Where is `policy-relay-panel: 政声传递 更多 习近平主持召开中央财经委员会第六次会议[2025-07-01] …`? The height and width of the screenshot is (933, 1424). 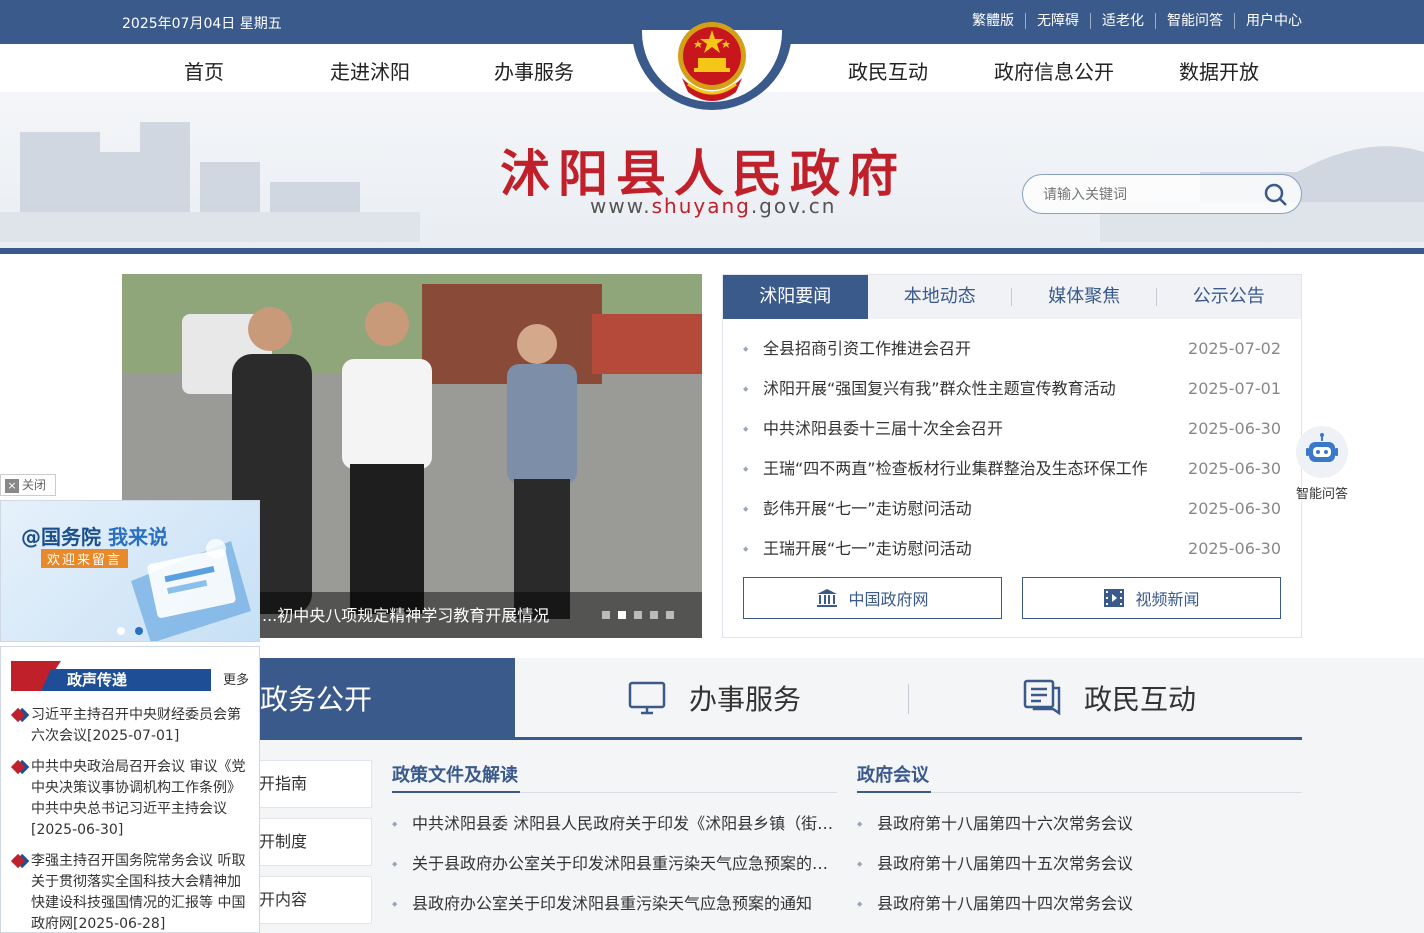 policy-relay-panel: 政声传递 更多 习近平主持召开中央财经委员会第六次会议[2025-07-01] … is located at coordinates (130, 789).